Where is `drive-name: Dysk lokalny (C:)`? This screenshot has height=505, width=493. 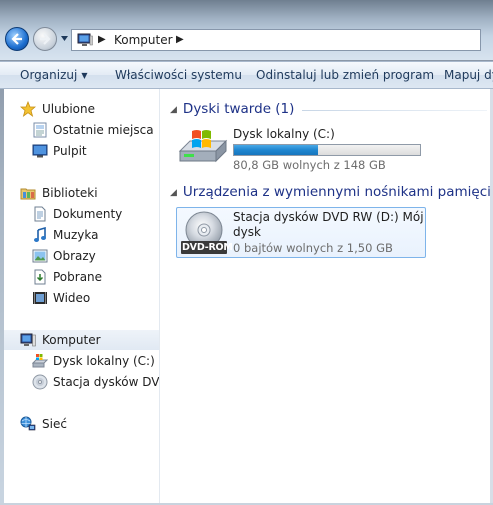 drive-name: Dysk lokalny (C:) is located at coordinates (284, 134).